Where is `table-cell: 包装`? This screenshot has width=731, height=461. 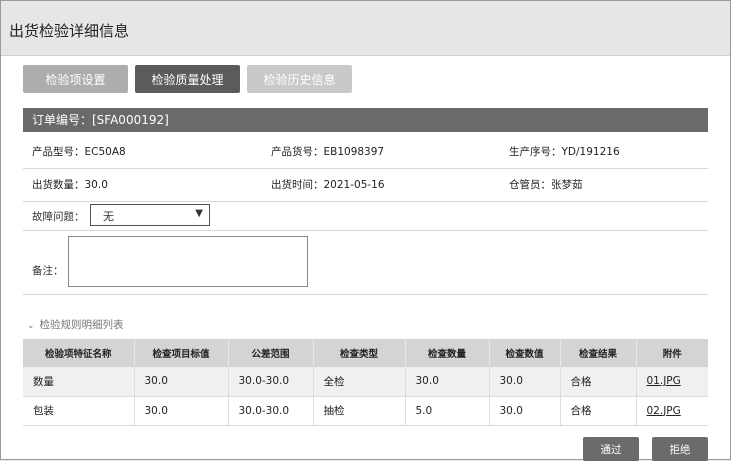
table-cell: 包装 is located at coordinates (79, 411).